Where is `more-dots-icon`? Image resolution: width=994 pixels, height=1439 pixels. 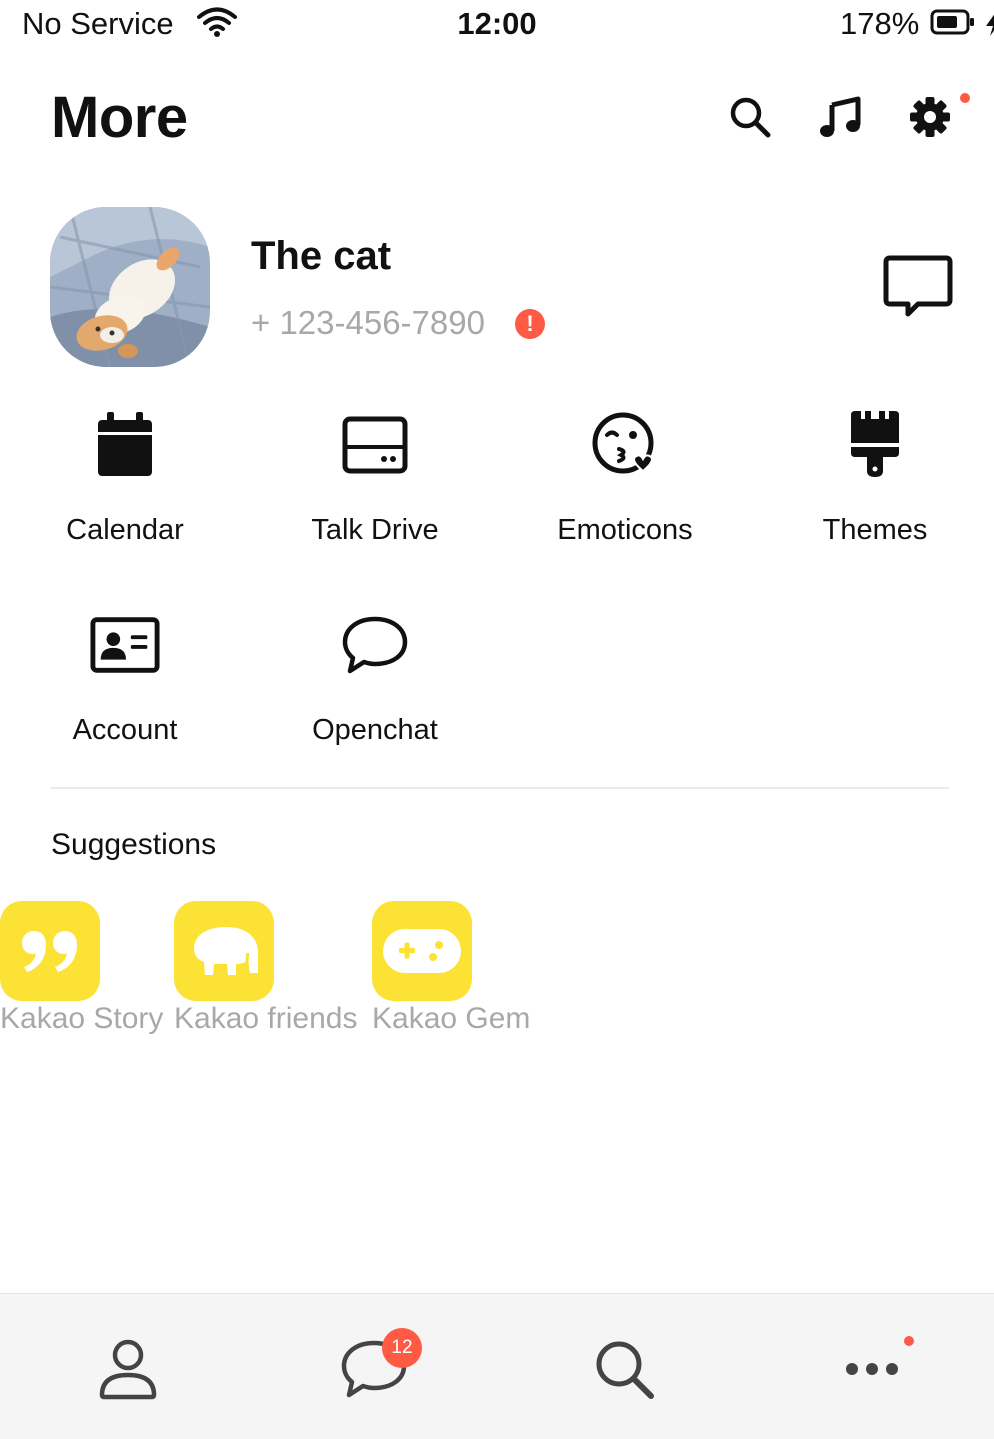
more-dots-icon is located at coordinates (872, 1369).